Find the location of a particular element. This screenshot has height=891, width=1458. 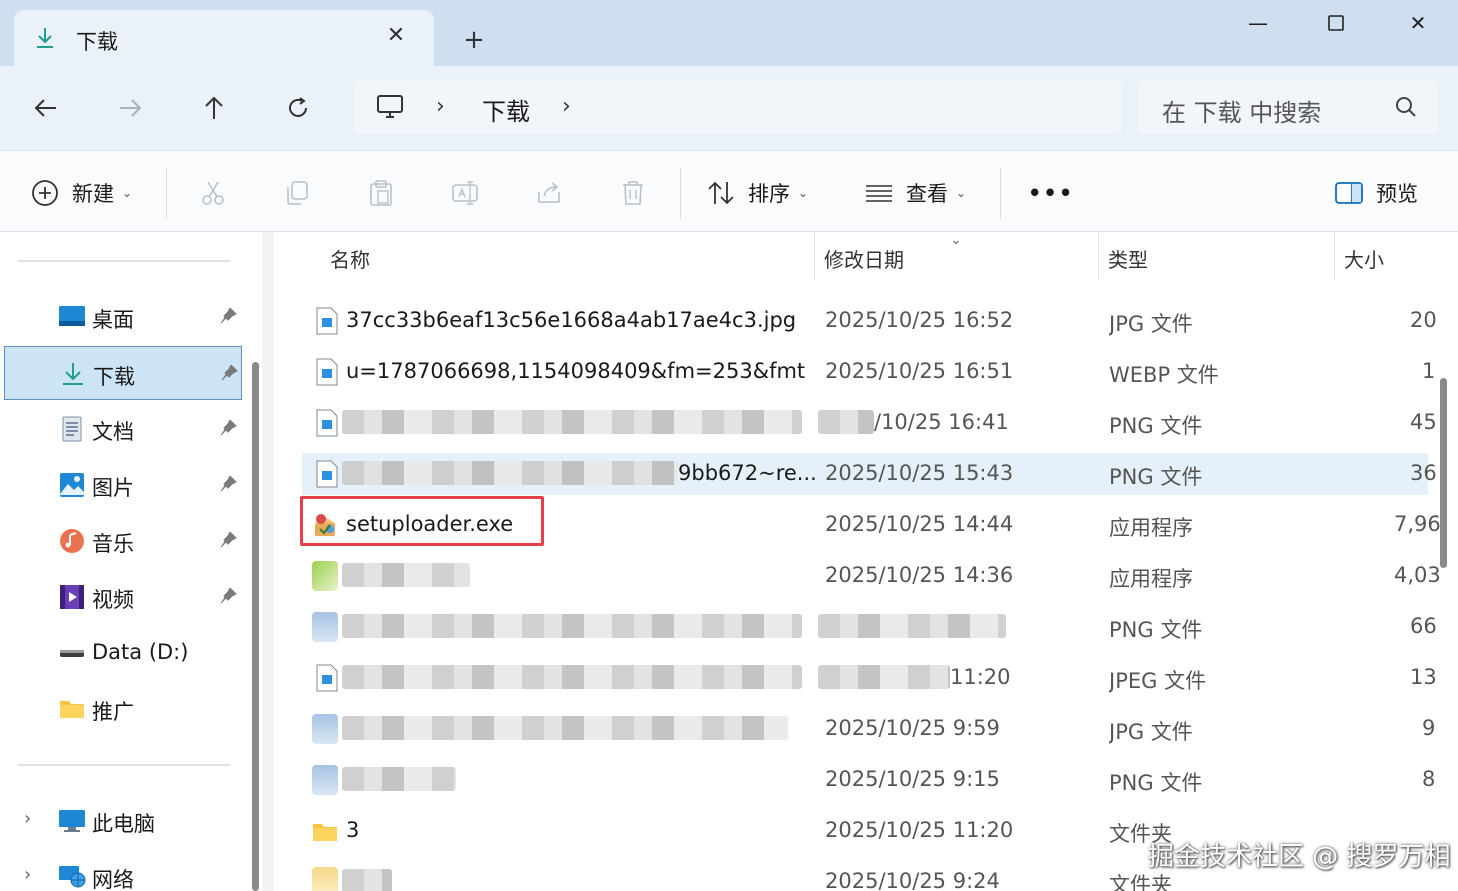

file-type: JPG 文件 is located at coordinates (1151, 324).